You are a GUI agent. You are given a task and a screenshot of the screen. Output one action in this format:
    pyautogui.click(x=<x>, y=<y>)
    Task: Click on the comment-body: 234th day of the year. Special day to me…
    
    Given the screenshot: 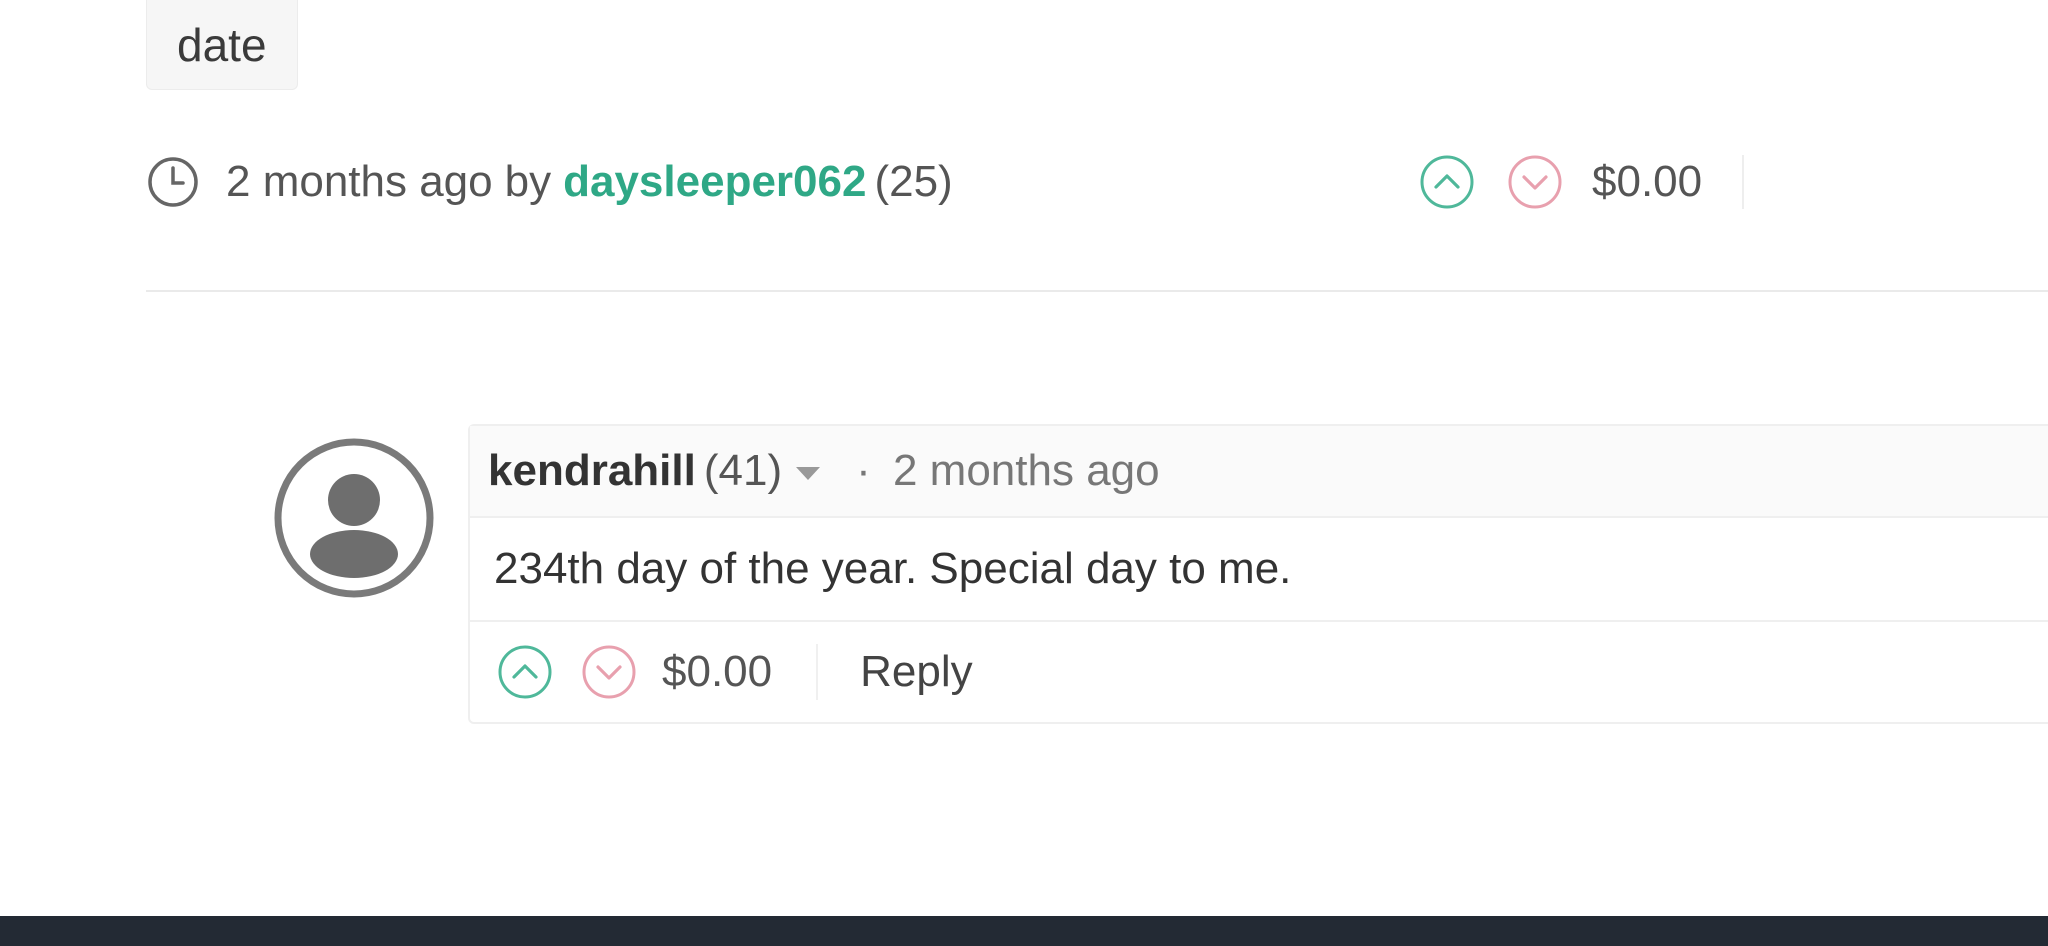 What is the action you would take?
    pyautogui.click(x=1259, y=570)
    